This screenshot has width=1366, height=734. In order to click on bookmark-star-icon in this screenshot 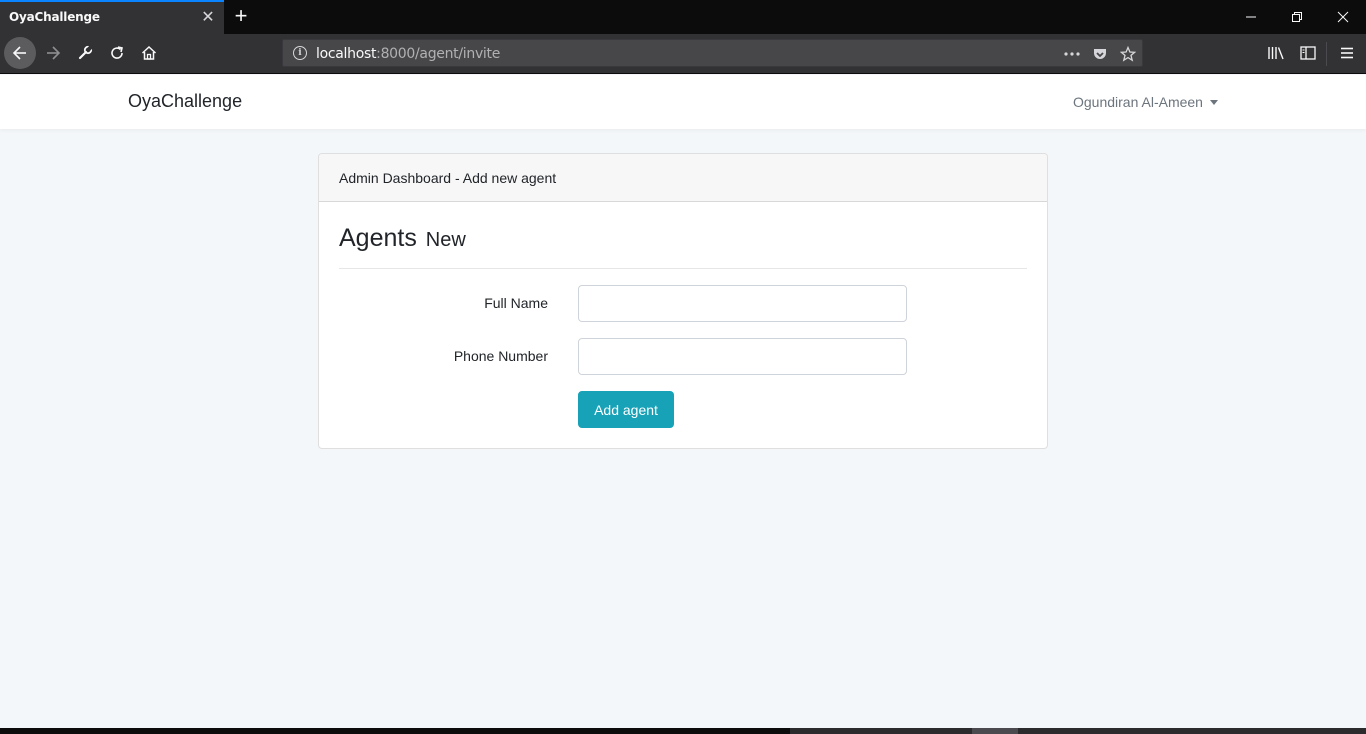, I will do `click(1128, 54)`.